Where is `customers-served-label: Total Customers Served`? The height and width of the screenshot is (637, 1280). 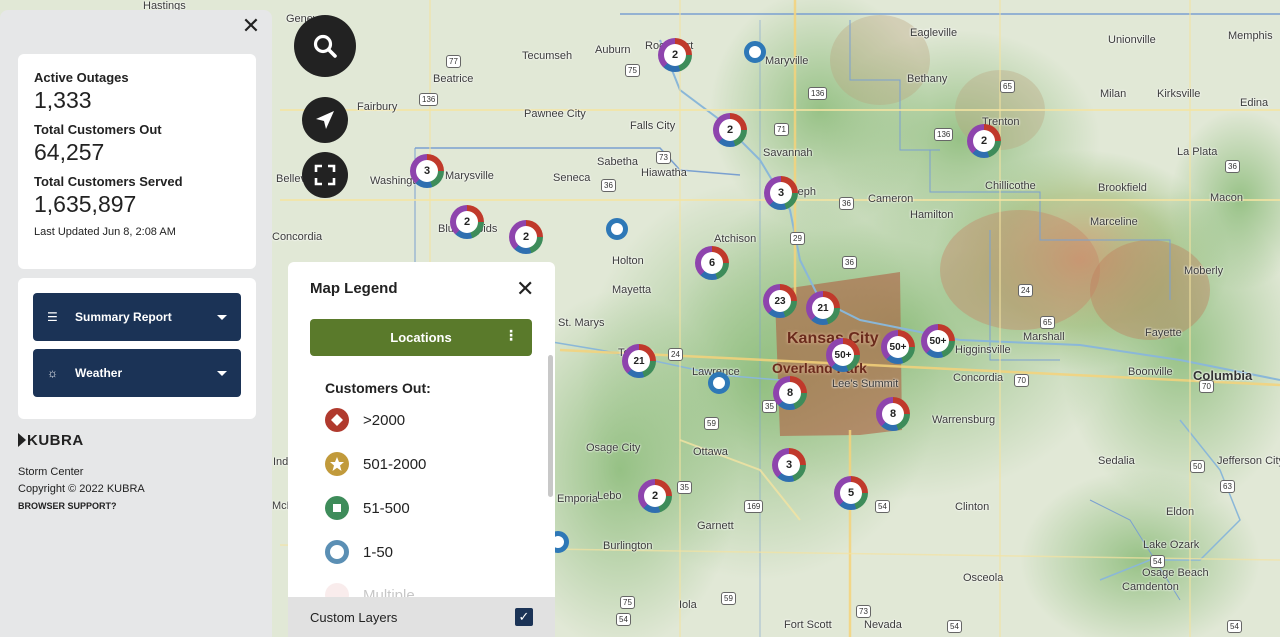
customers-served-label: Total Customers Served is located at coordinates (108, 181).